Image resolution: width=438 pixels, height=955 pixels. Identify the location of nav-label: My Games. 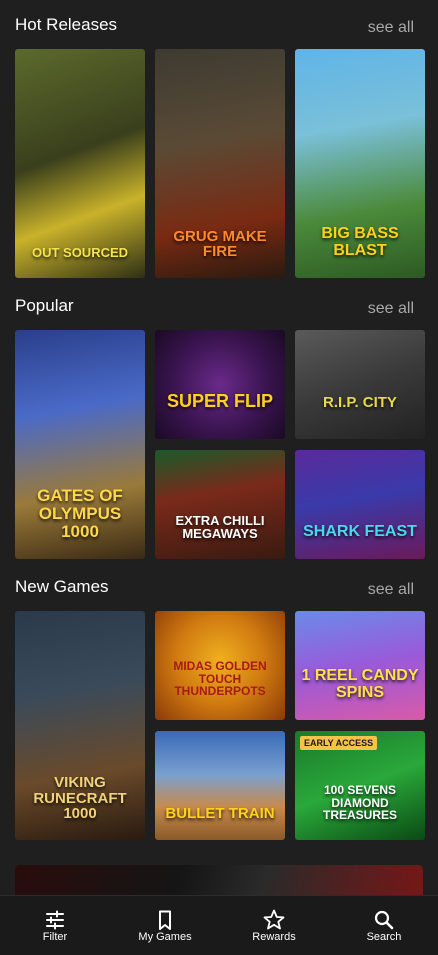
(165, 937).